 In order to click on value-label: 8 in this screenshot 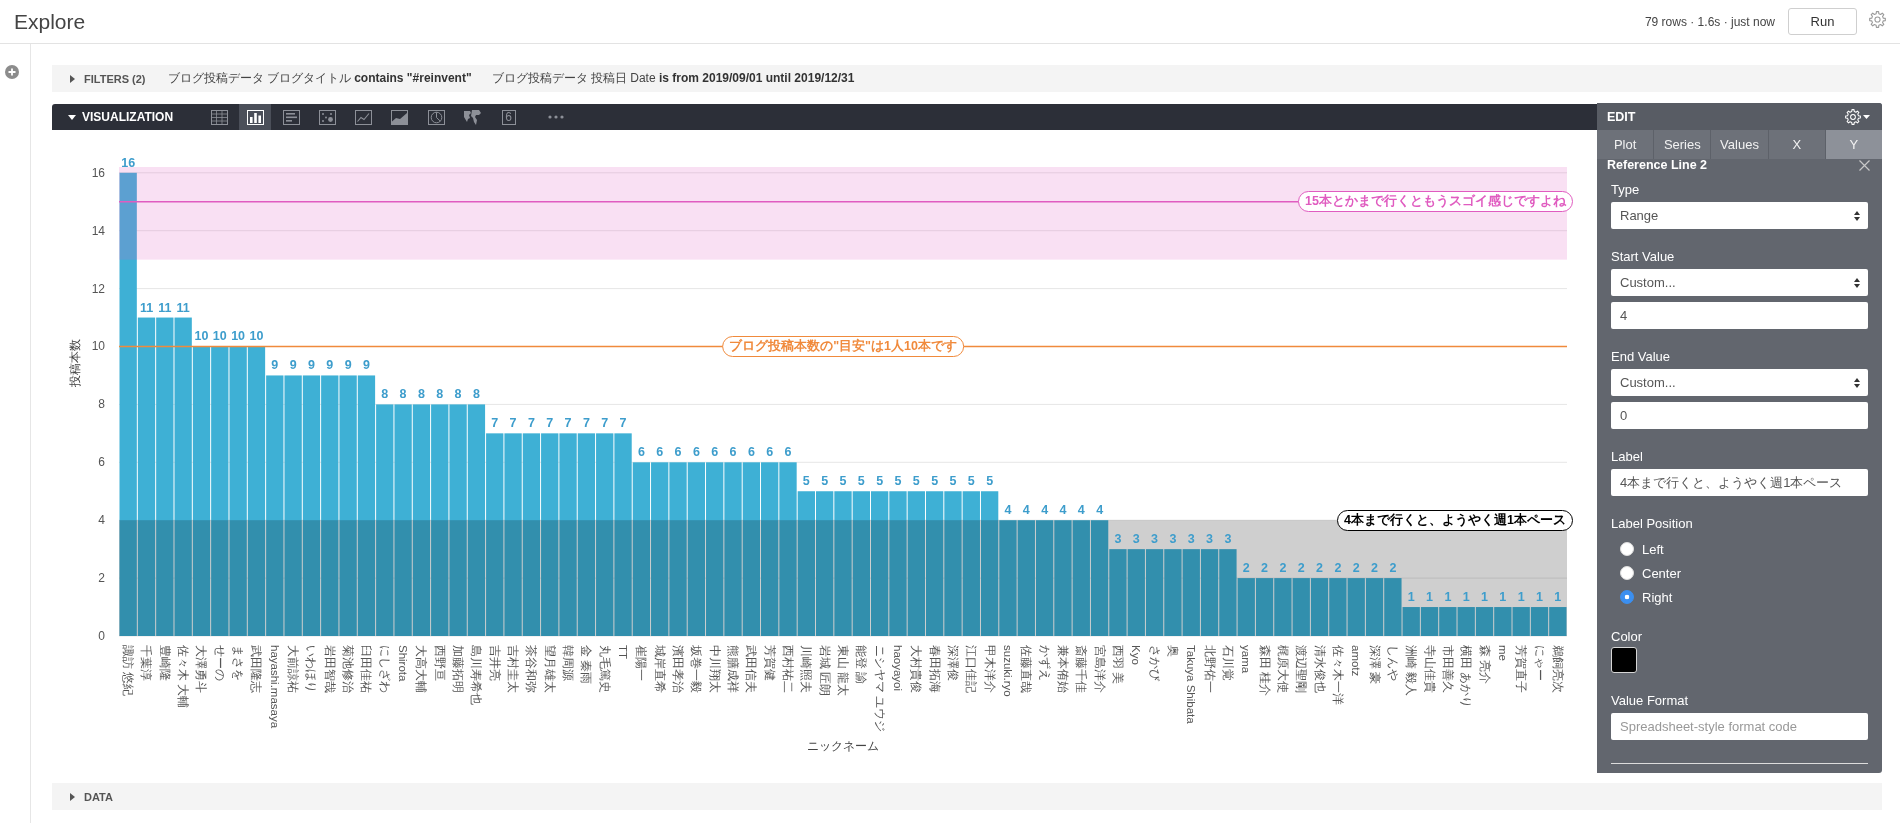, I will do `click(458, 394)`.